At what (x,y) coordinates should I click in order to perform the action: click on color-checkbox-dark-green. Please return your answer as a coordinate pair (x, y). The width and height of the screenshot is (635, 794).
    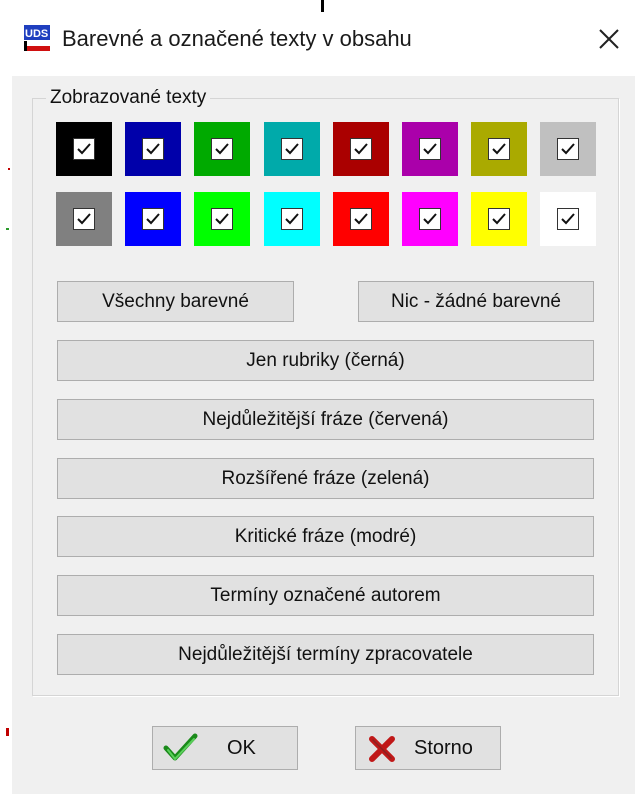
    Looking at the image, I should click on (222, 149).